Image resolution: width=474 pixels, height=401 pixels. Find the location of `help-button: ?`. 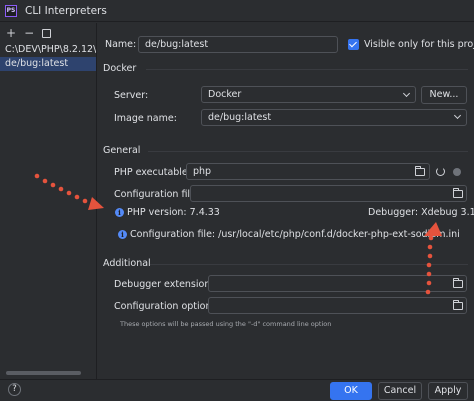

help-button: ? is located at coordinates (14, 389).